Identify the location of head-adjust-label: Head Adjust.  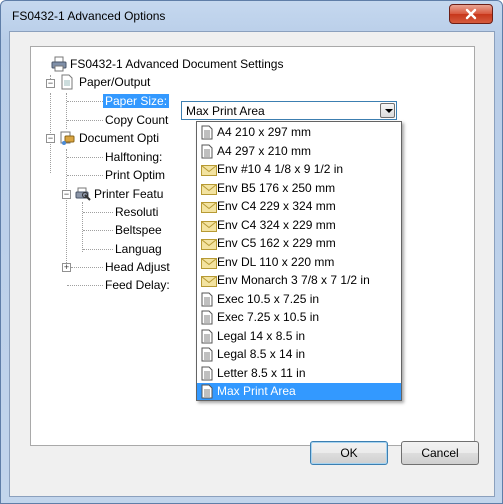
(137, 267).